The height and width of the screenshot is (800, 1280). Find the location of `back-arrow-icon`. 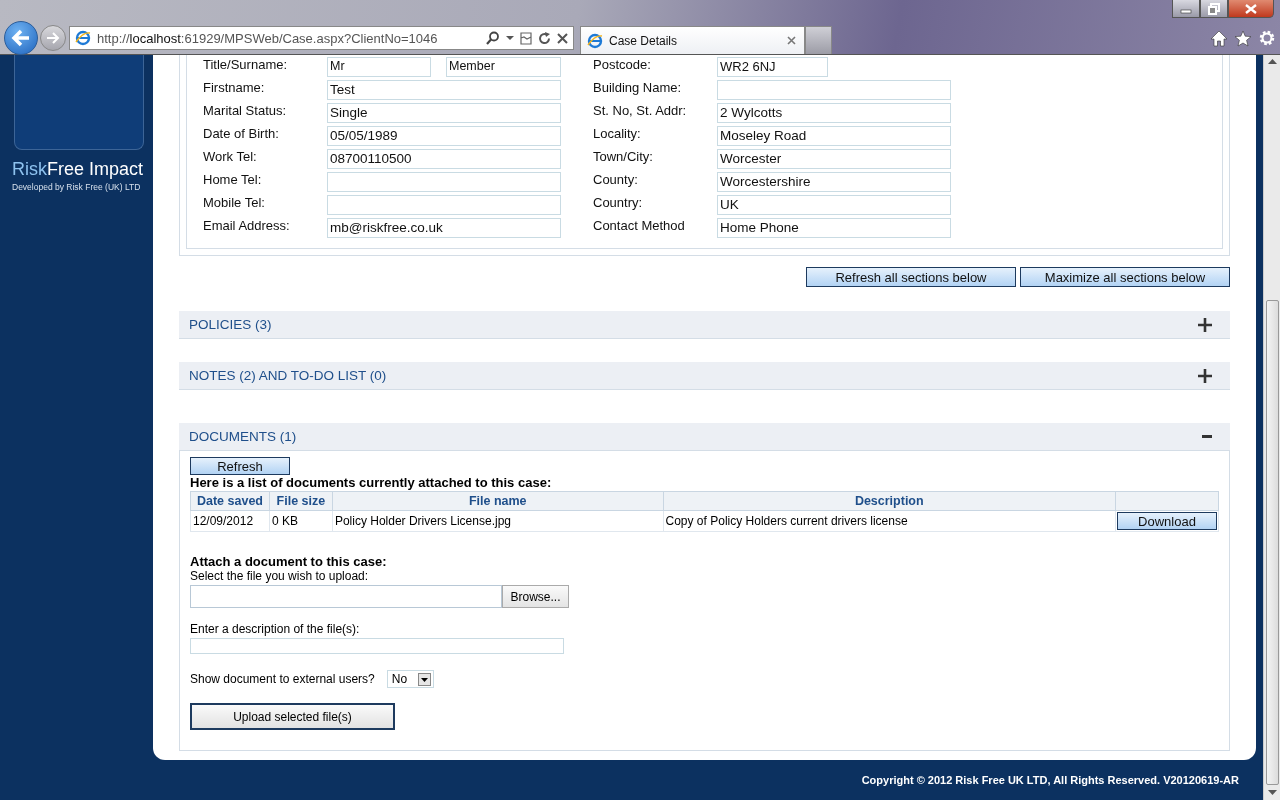

back-arrow-icon is located at coordinates (21, 38).